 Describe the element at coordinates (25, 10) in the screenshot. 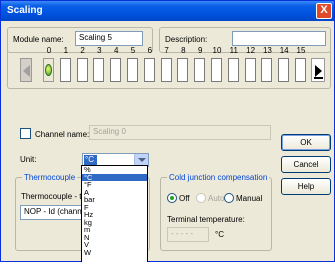

I see `window-title: Scaling` at that location.